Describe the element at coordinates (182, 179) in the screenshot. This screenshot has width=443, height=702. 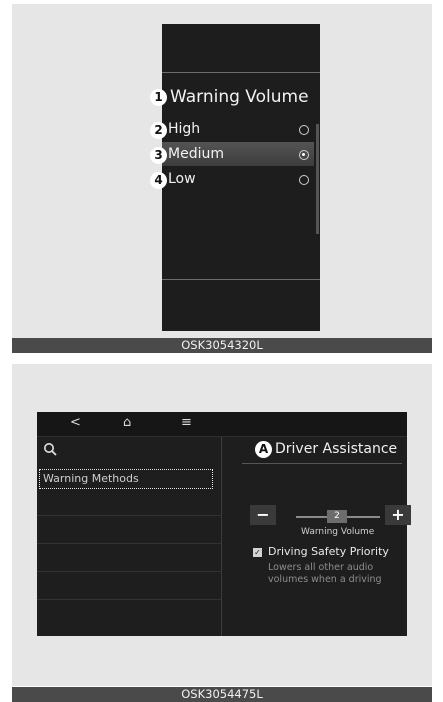
I see `option-low-label: Low` at that location.